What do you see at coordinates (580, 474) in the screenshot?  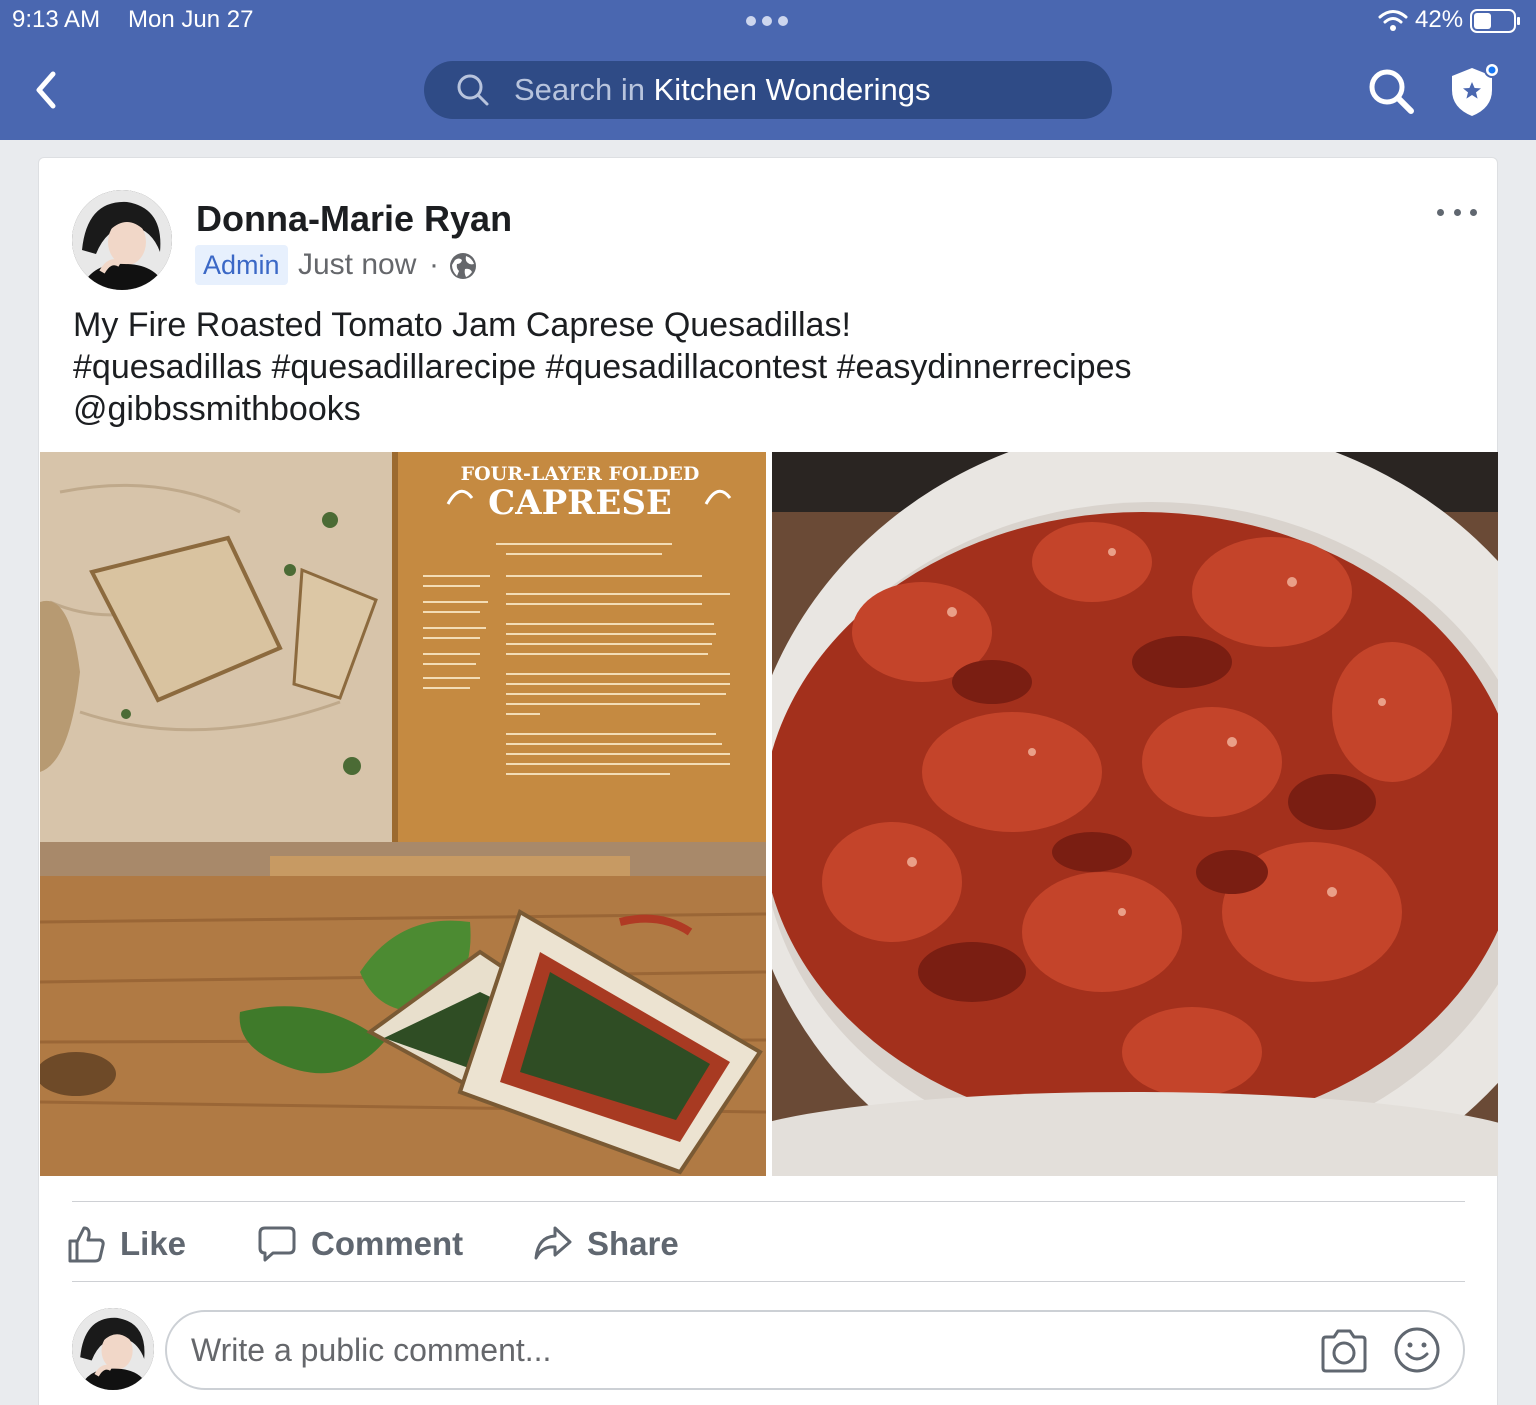 I see `book-heading: FOUR-LAYER FOLDED` at bounding box center [580, 474].